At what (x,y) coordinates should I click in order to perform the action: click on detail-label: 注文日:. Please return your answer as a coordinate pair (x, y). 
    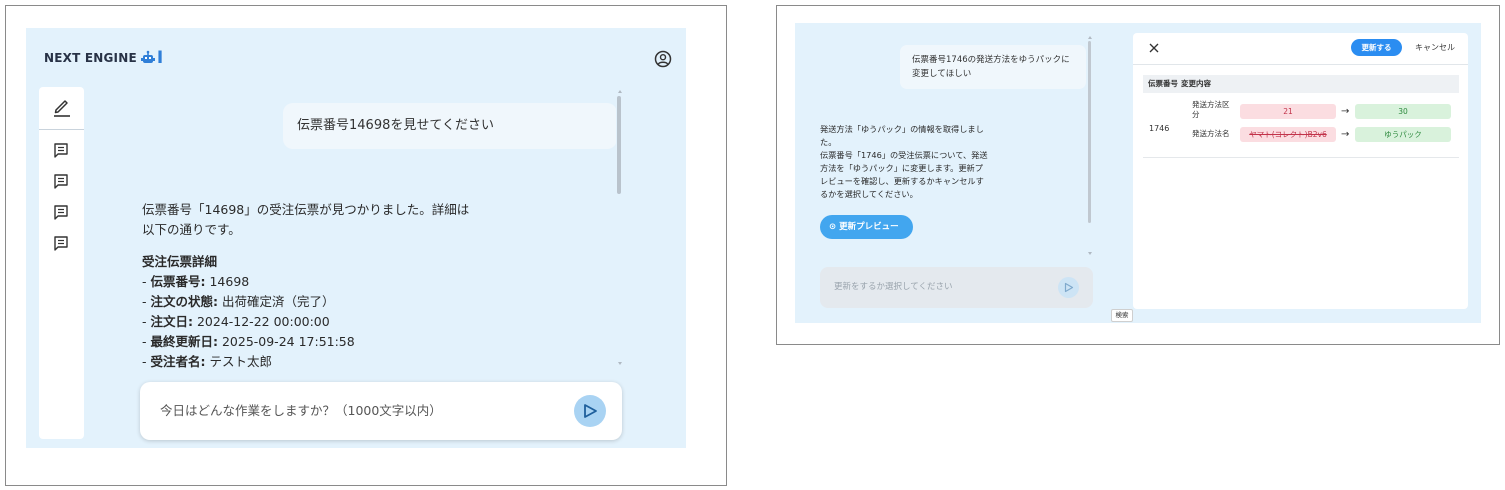
    Looking at the image, I should click on (171, 321).